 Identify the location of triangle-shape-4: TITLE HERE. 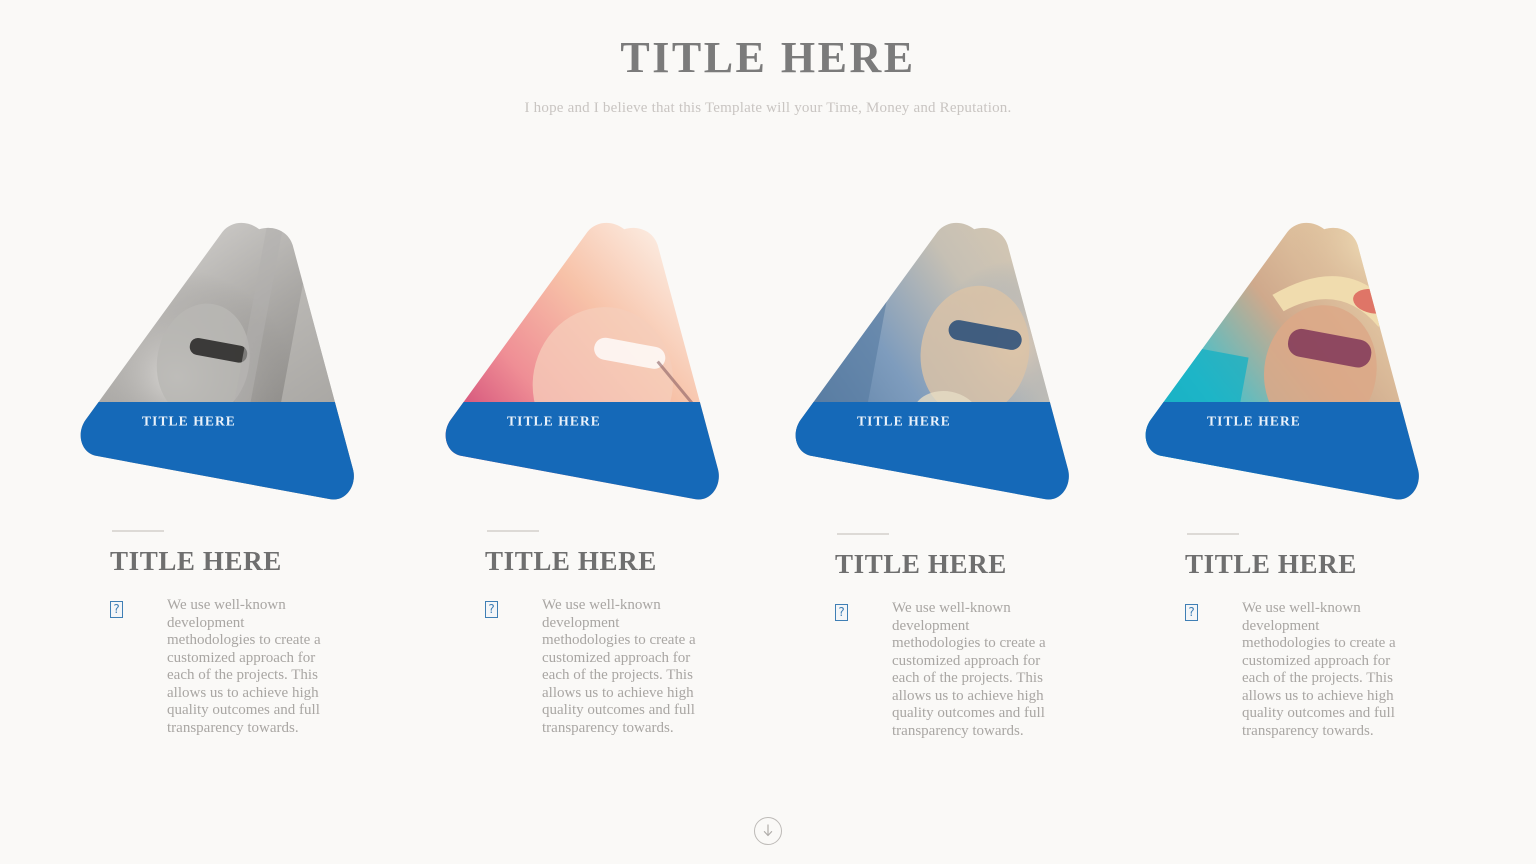
(1299, 359).